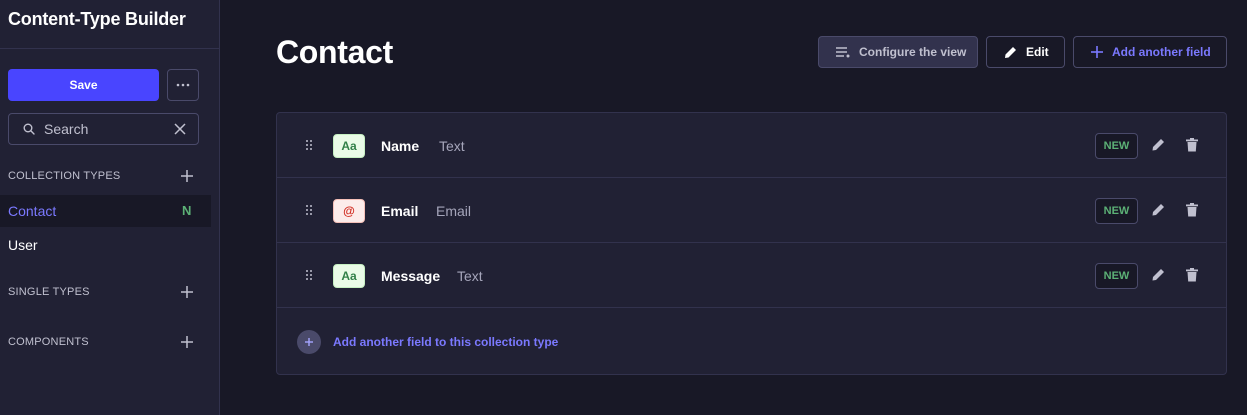  What do you see at coordinates (187, 210) in the screenshot?
I see `new-status-badge: N` at bounding box center [187, 210].